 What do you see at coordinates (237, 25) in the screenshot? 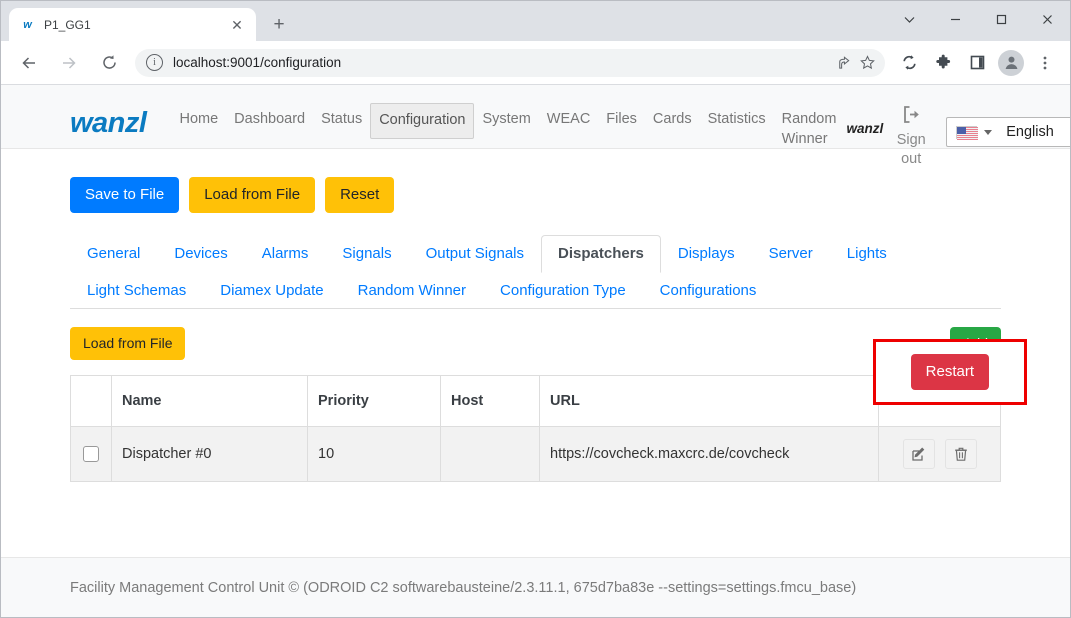
I see `close-icon: ✕` at bounding box center [237, 25].